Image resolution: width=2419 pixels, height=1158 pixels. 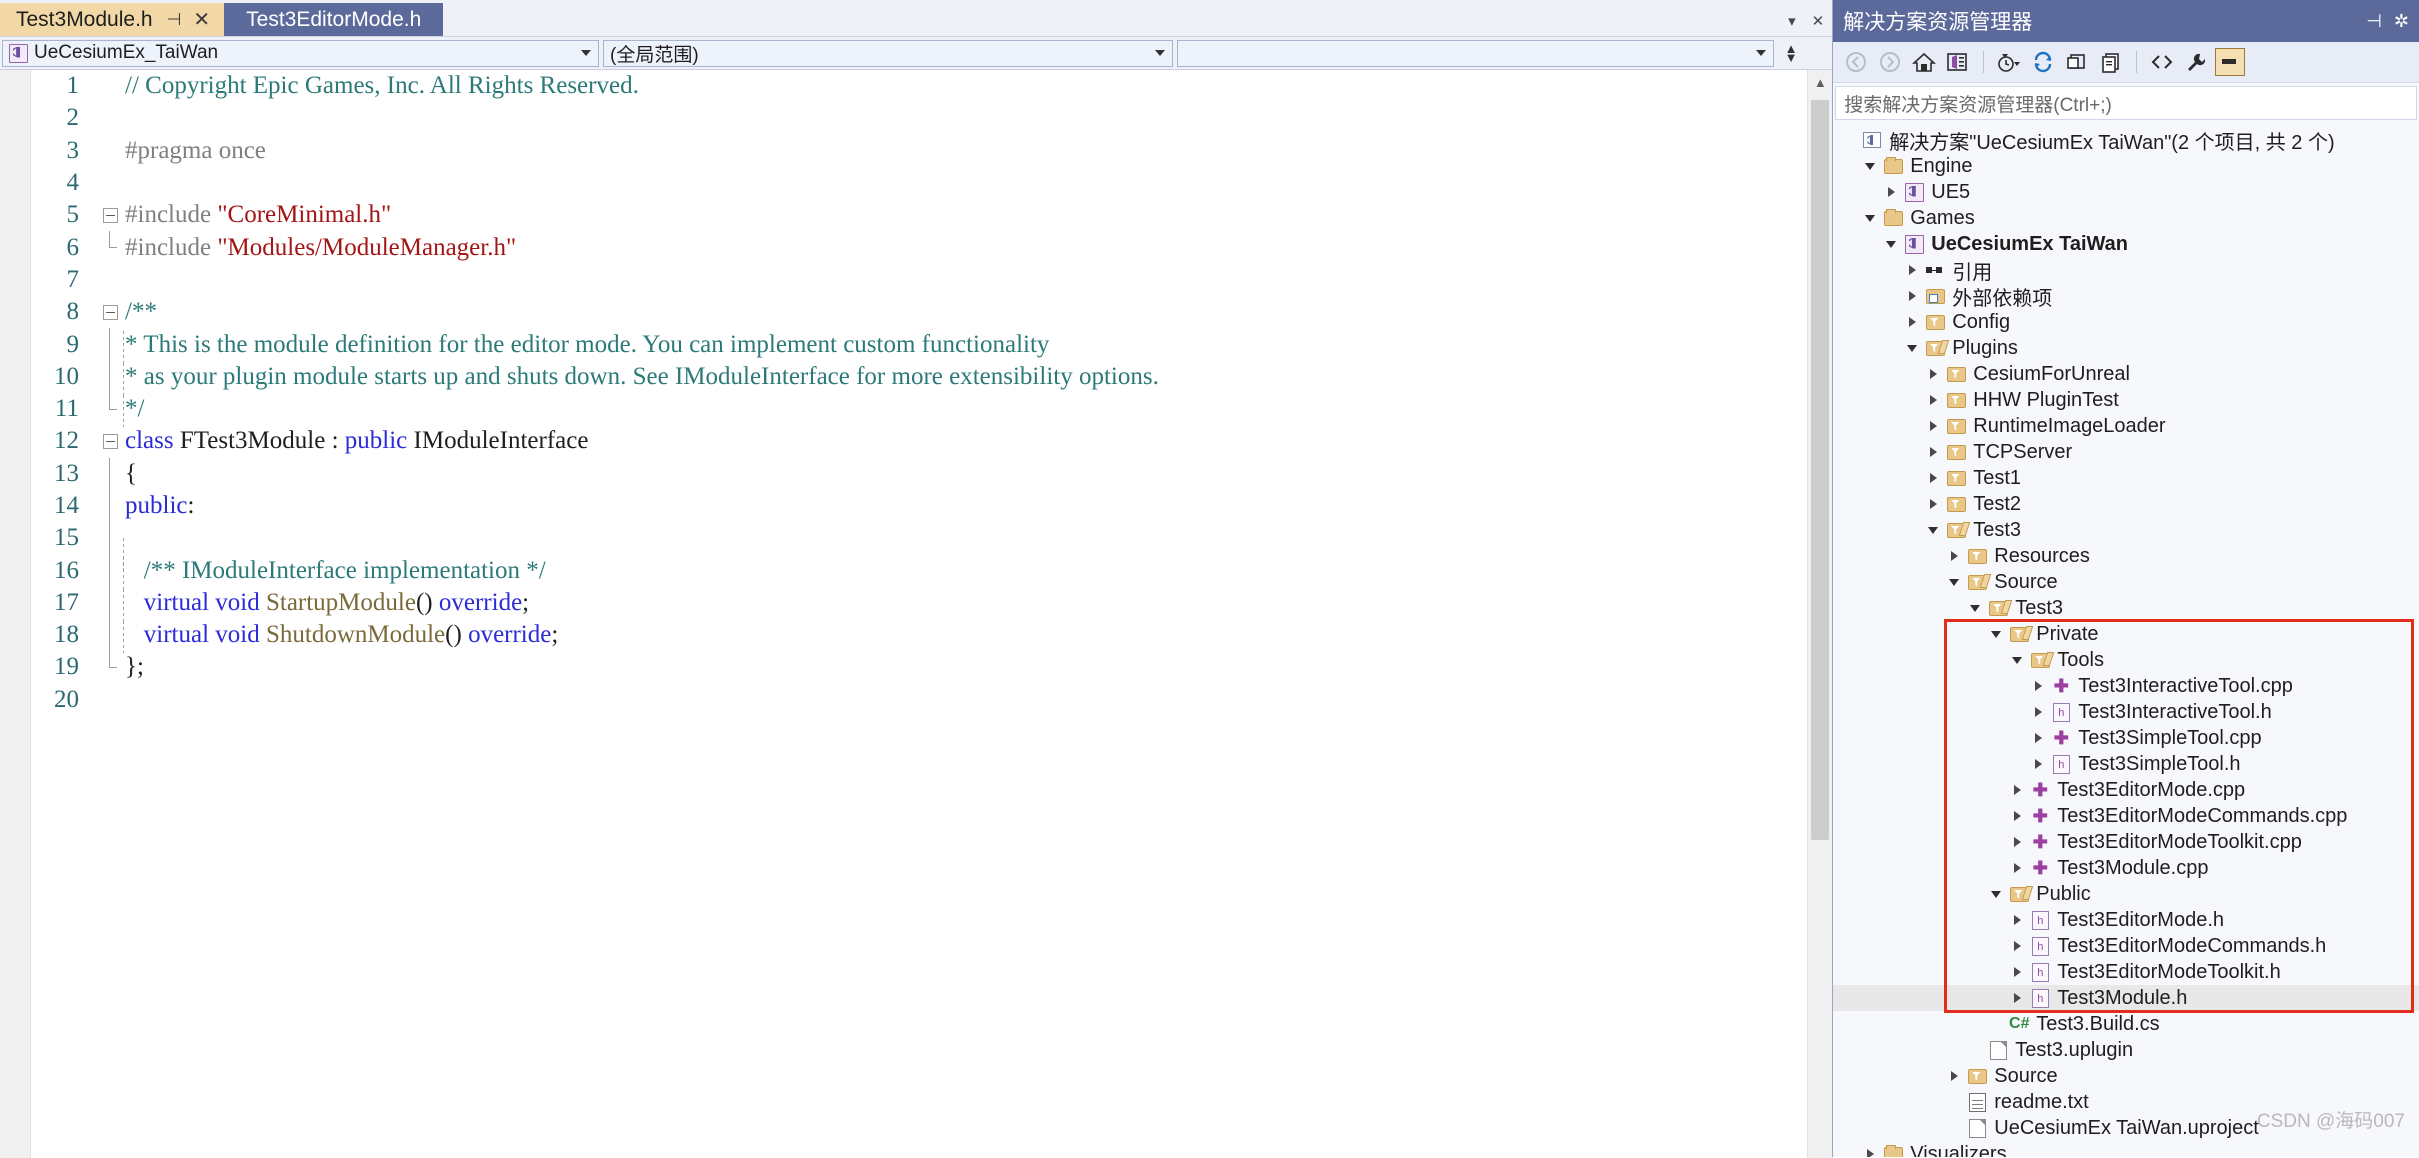 I want to click on preview-selected-items-icon, so click(x=2230, y=62).